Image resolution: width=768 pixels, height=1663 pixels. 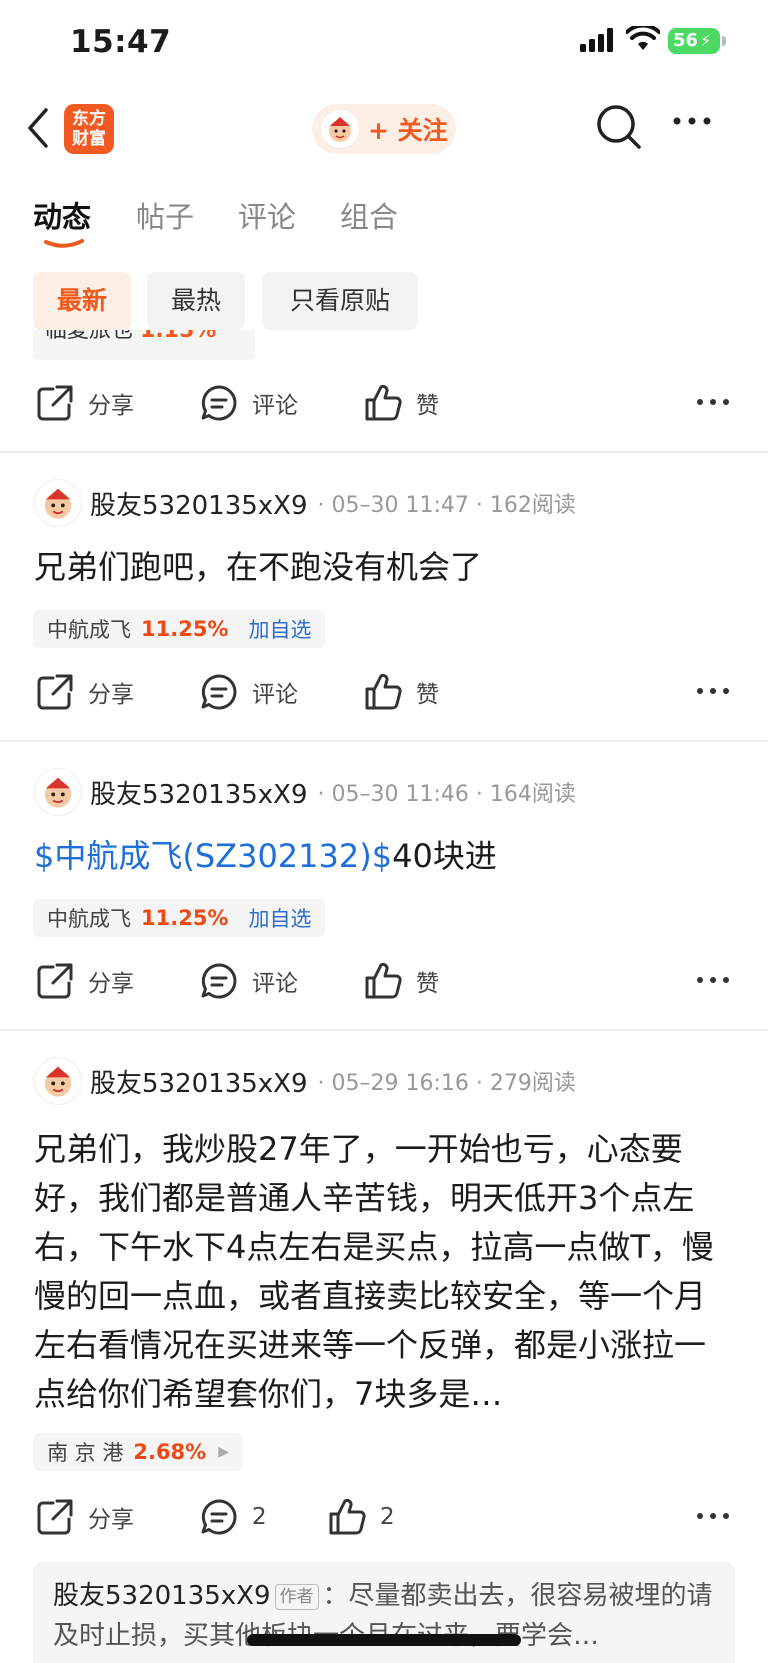 I want to click on logo-text-line1: 东方, so click(x=89, y=119).